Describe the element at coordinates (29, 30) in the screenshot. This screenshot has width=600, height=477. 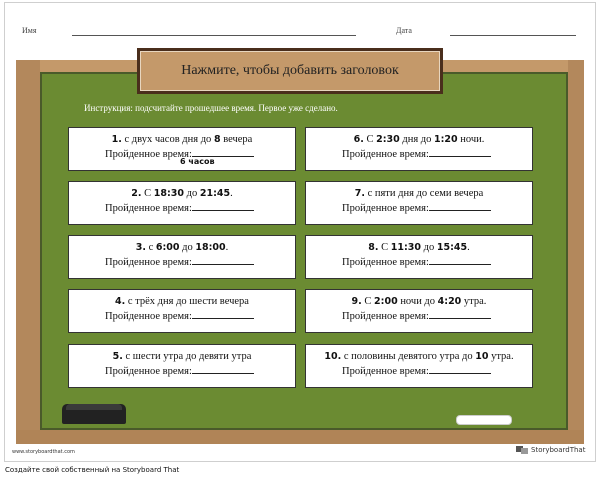
I see `name-label: Имя` at that location.